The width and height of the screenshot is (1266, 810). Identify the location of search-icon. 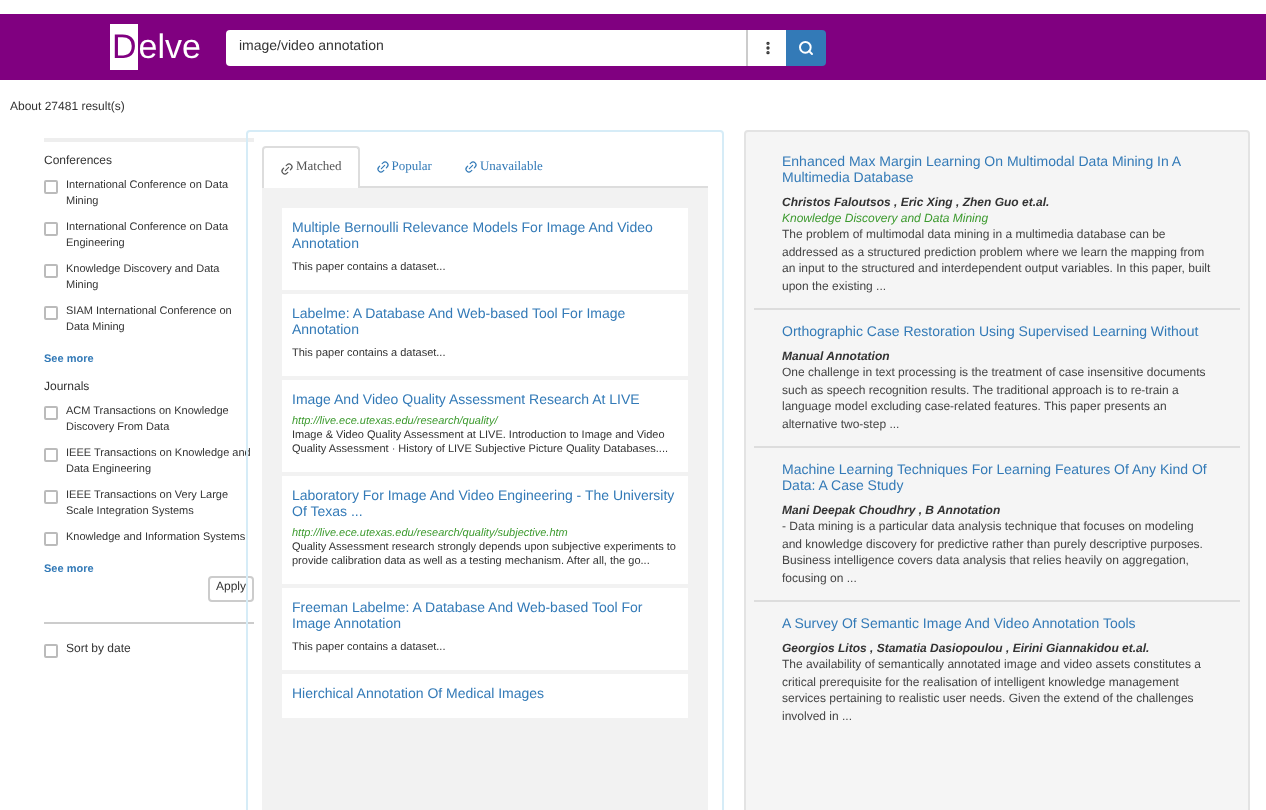
(806, 47).